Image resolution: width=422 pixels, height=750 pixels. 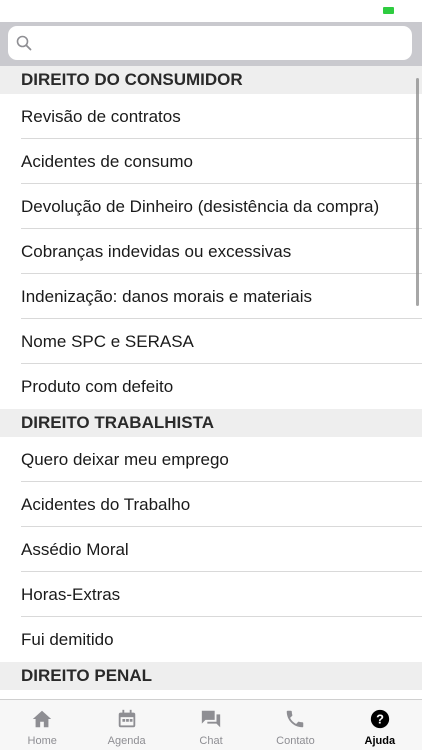 I want to click on scroll-indicator, so click(x=417, y=192).